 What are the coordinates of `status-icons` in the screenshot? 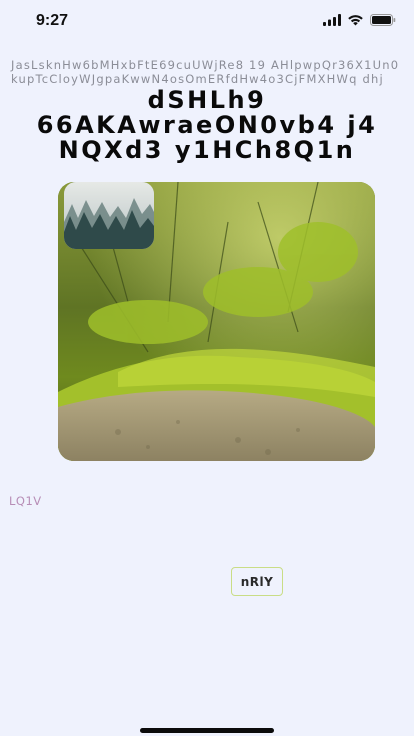 It's located at (359, 20).